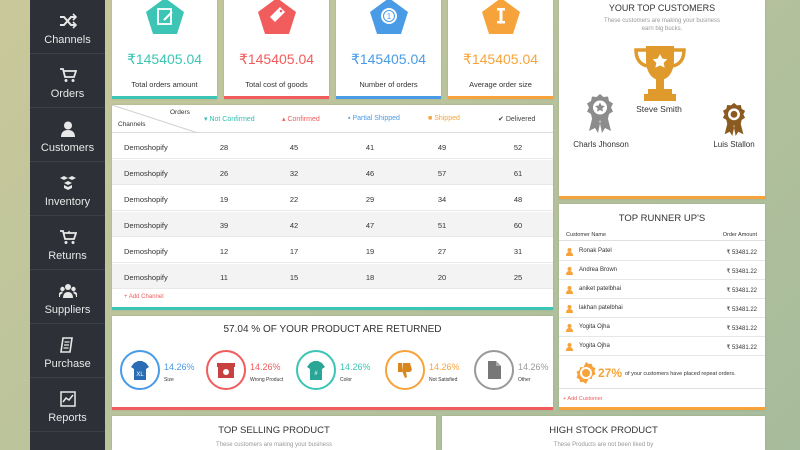 The image size is (800, 450). What do you see at coordinates (518, 173) in the screenshot?
I see `count-cell: 61` at bounding box center [518, 173].